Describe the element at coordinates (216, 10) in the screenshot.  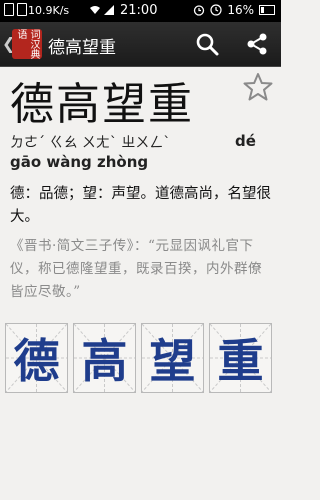
I see `clock-icon` at that location.